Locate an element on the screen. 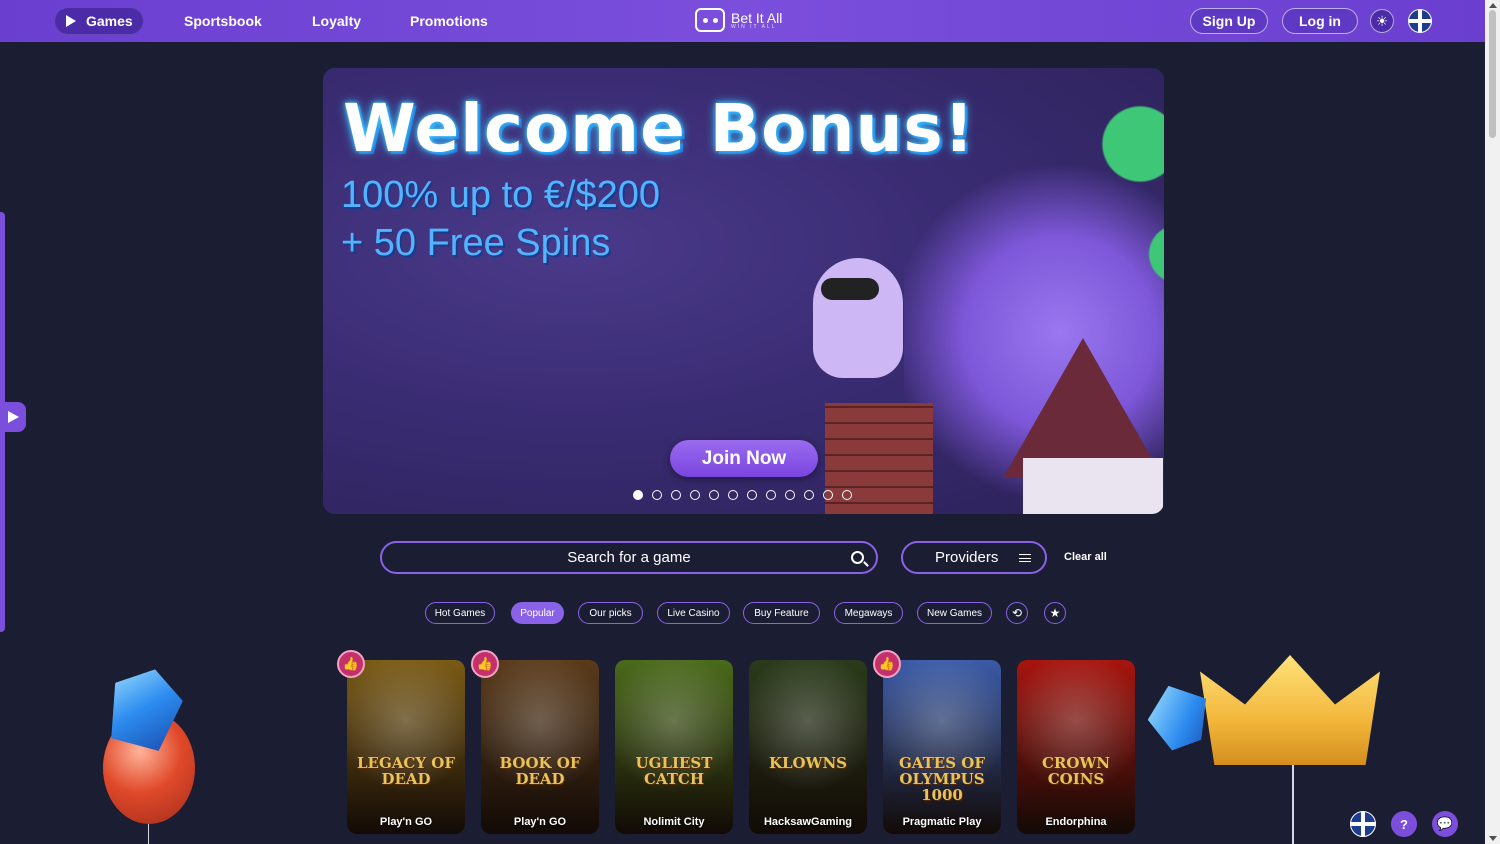 The width and height of the screenshot is (1500, 844). game-card: BOOK OF DEAD Play'n GO is located at coordinates (540, 747).